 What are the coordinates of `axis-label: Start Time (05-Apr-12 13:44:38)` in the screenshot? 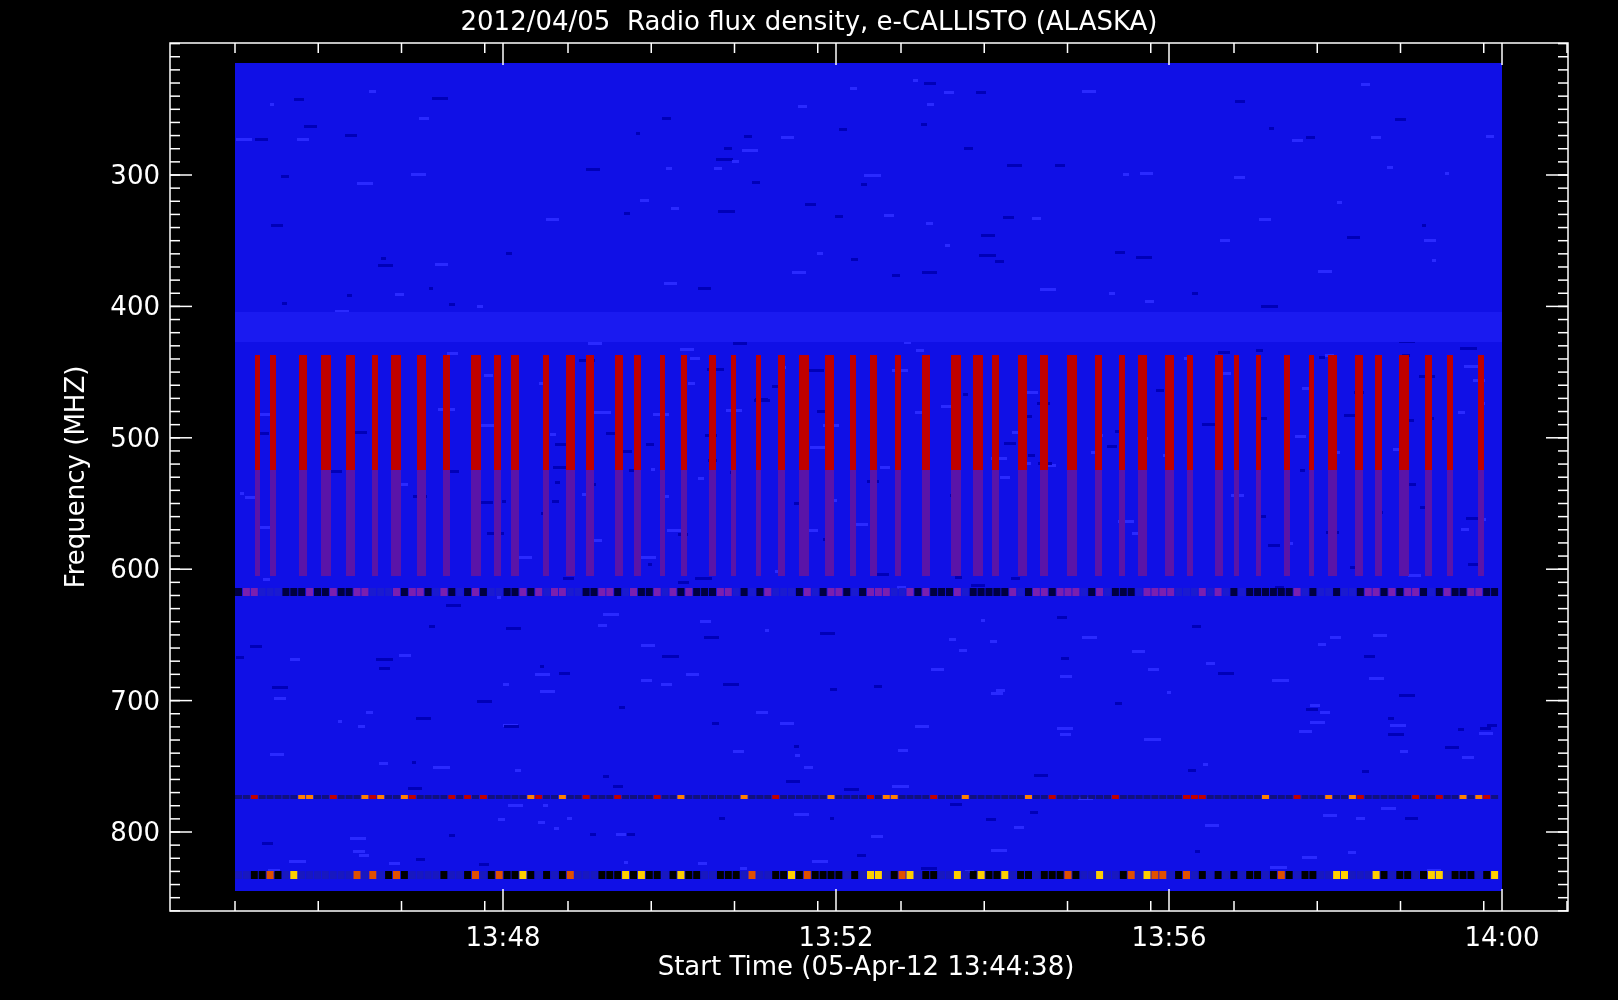 It's located at (866, 966).